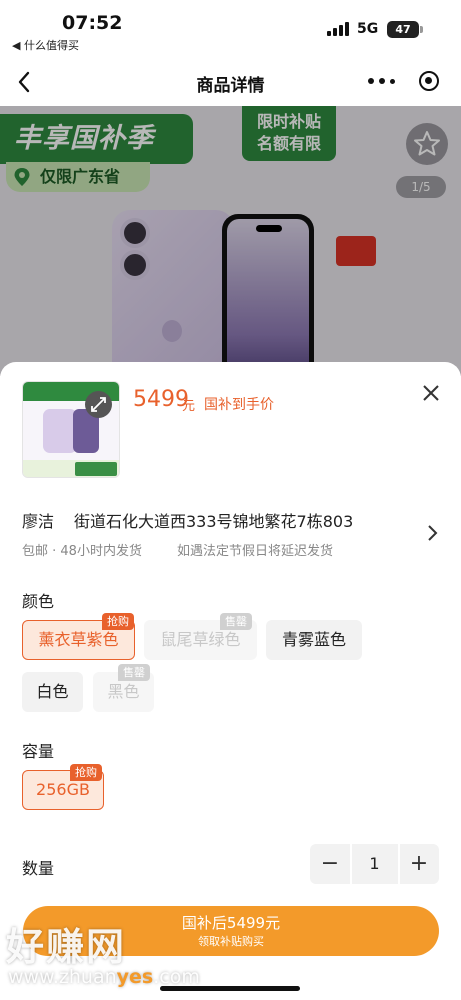  What do you see at coordinates (314, 640) in the screenshot?
I see `color-option-blue: 青雾蓝色` at bounding box center [314, 640].